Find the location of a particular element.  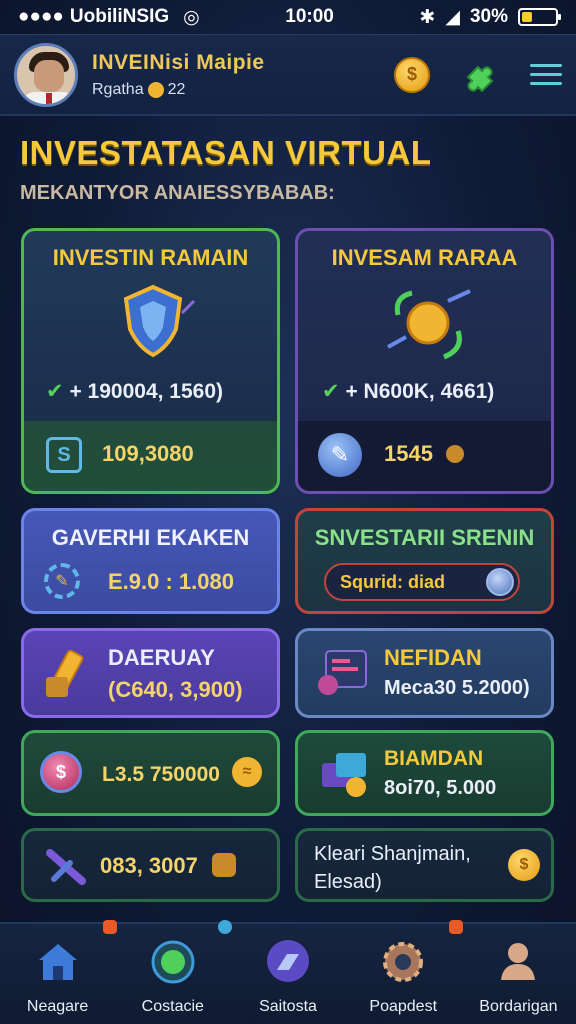

coin-icon is located at coordinates (155, 89).